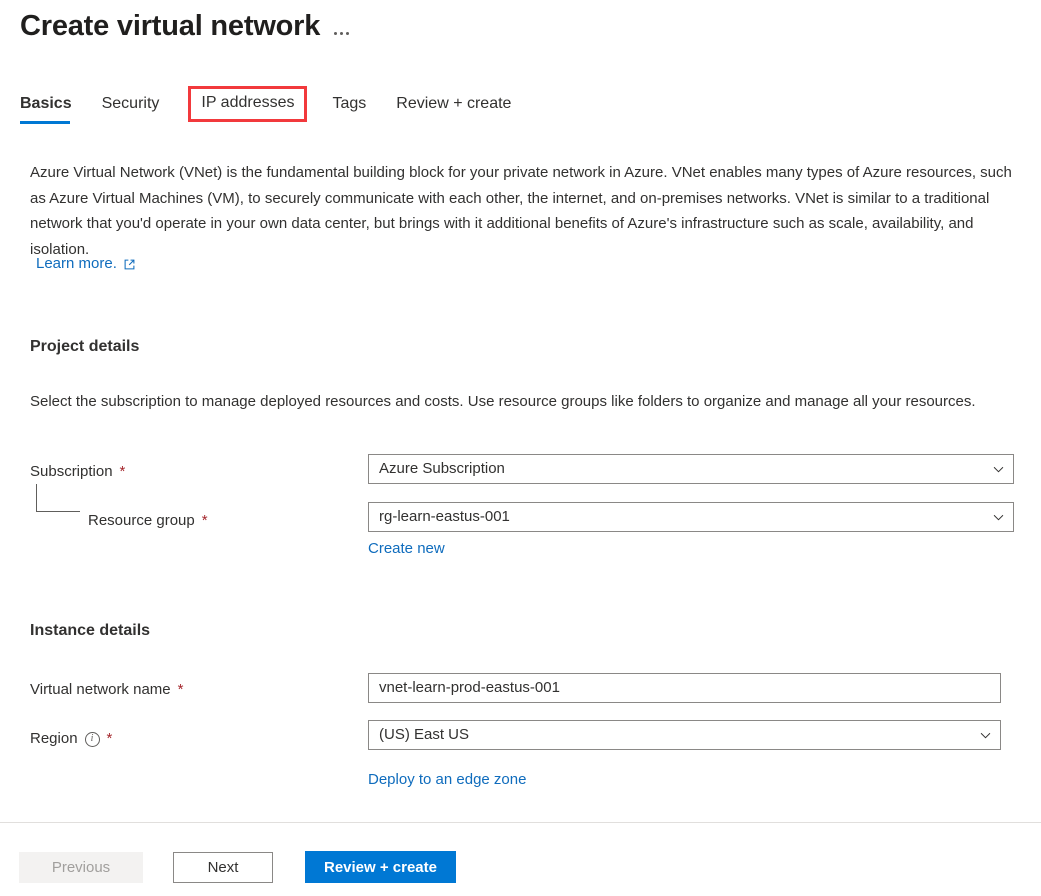  Describe the element at coordinates (90, 630) in the screenshot. I see `section-heading-instance-details: Instance details` at that location.